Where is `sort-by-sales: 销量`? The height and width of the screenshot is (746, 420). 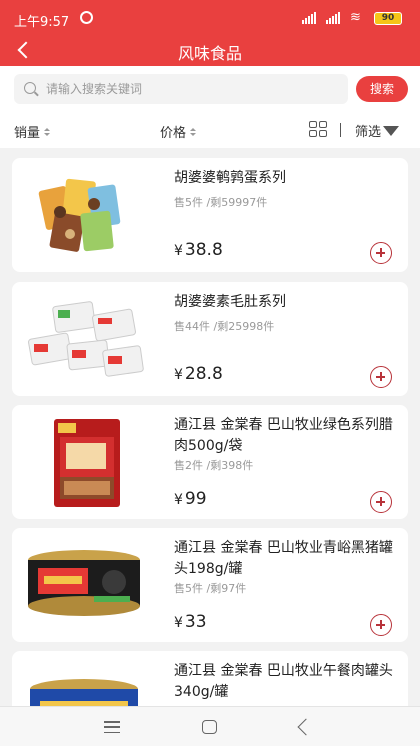 sort-by-sales: 销量 is located at coordinates (32, 131).